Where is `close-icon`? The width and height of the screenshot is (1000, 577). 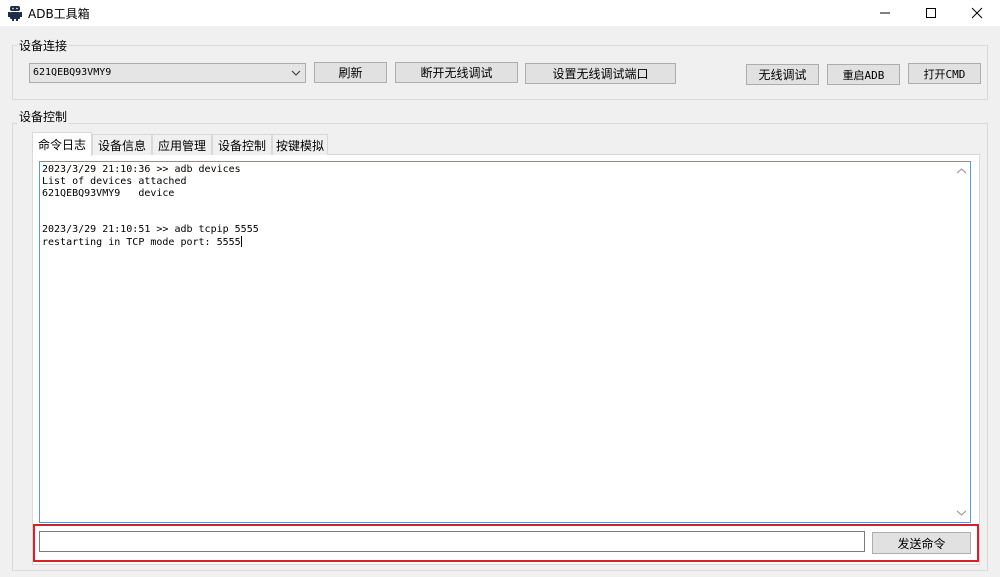
close-icon is located at coordinates (977, 13).